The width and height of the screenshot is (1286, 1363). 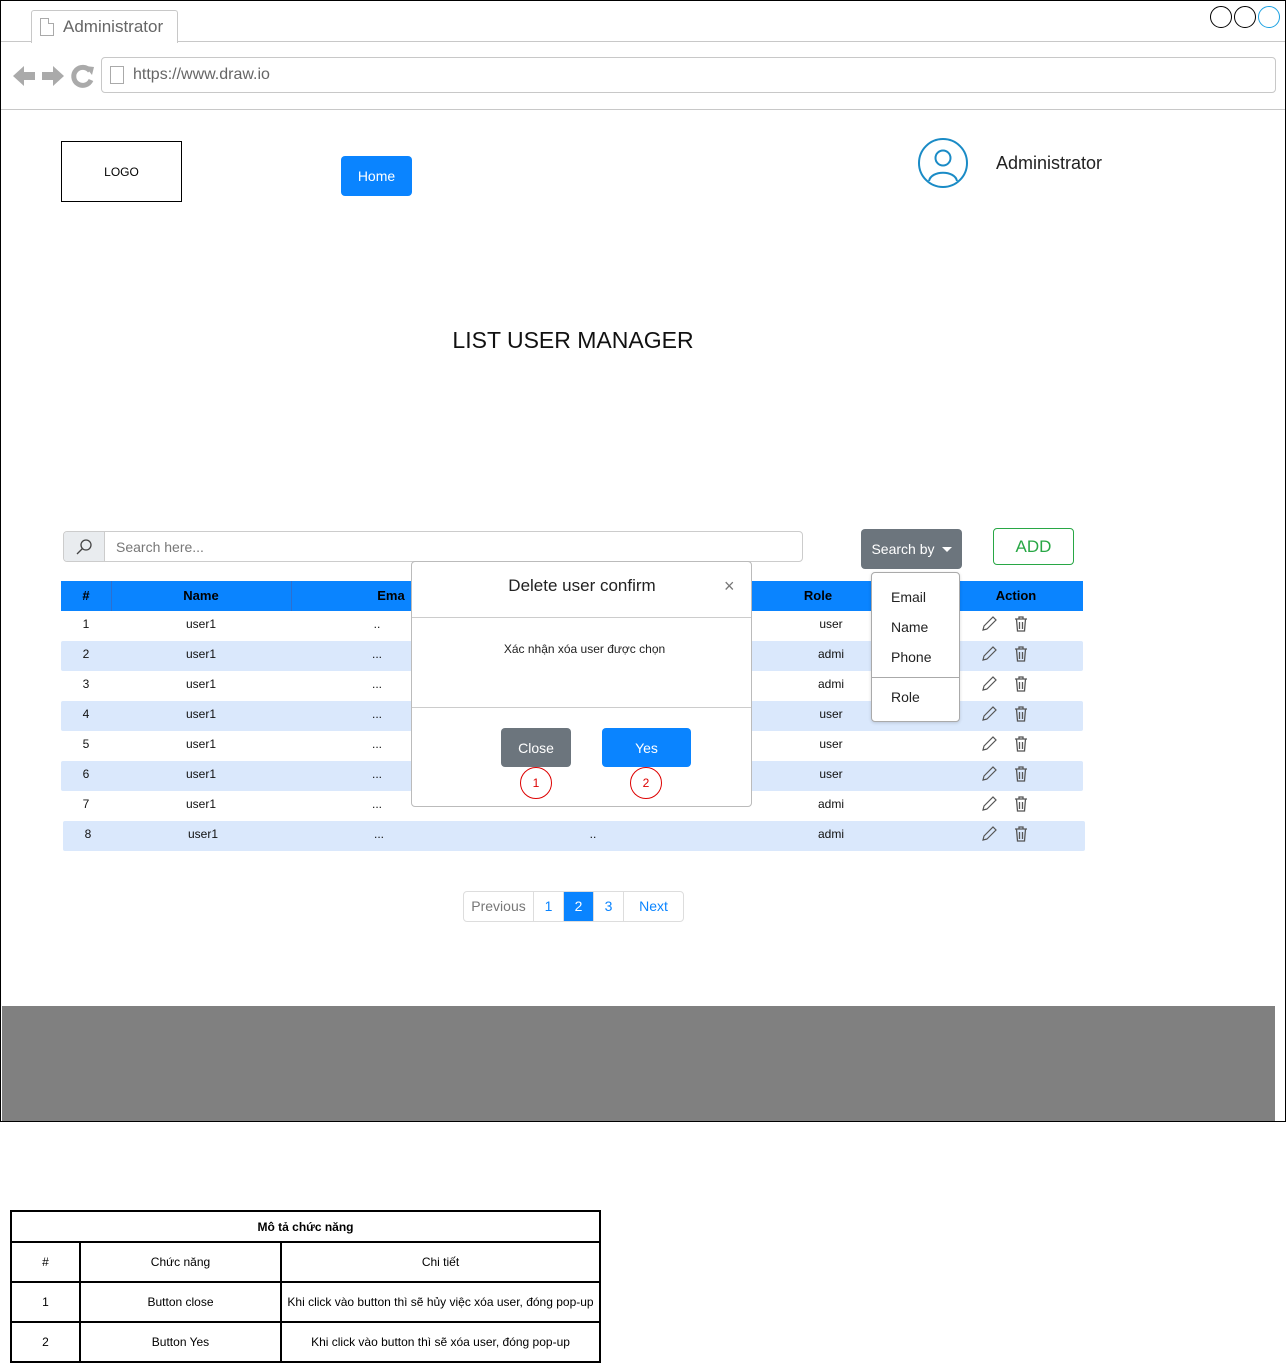 What do you see at coordinates (905, 697) in the screenshot?
I see `menu-item-role: Role` at bounding box center [905, 697].